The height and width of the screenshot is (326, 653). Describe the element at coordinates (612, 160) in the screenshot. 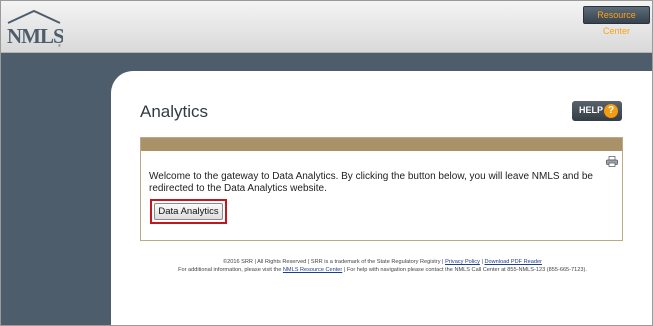

I see `print-icon` at that location.